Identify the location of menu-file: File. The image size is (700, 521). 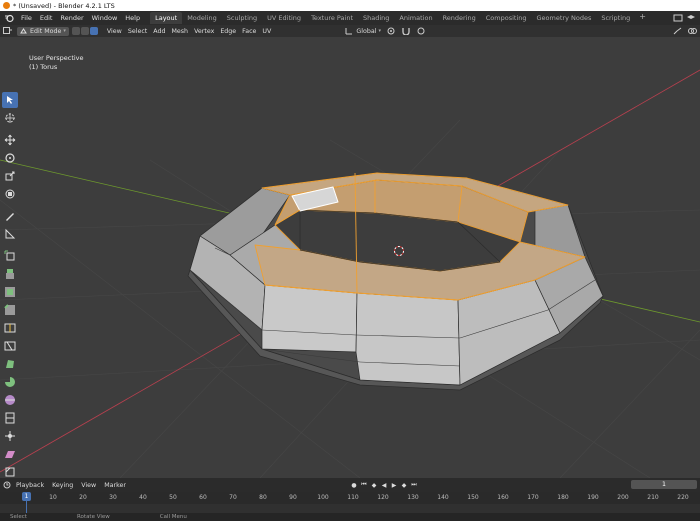
(26, 18).